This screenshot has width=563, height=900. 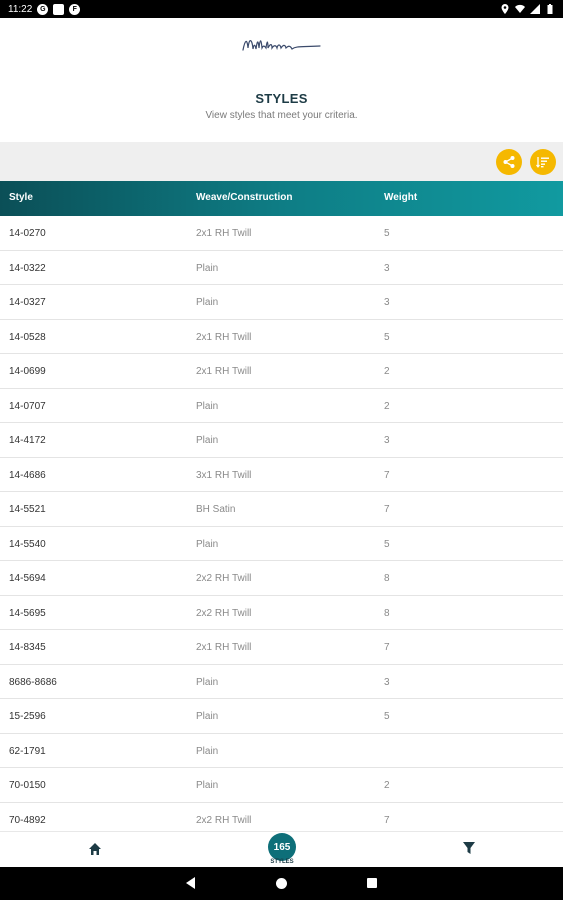 What do you see at coordinates (281, 161) in the screenshot?
I see `toolbar` at bounding box center [281, 161].